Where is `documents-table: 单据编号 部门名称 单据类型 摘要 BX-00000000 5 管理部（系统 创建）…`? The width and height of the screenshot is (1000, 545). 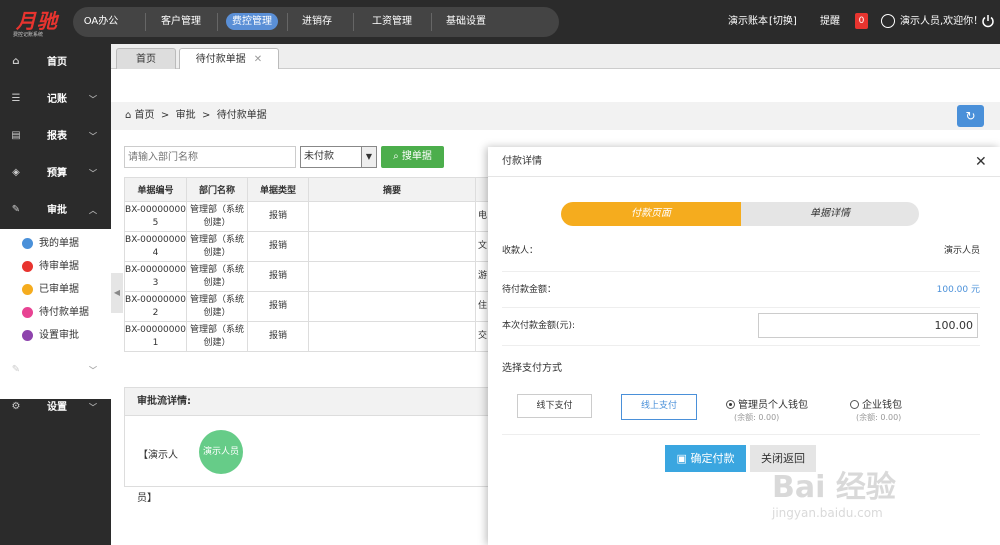 documents-table: 单据编号 部门名称 单据类型 摘要 BX-00000000 5 管理部（系统 创建）… is located at coordinates (307, 264).